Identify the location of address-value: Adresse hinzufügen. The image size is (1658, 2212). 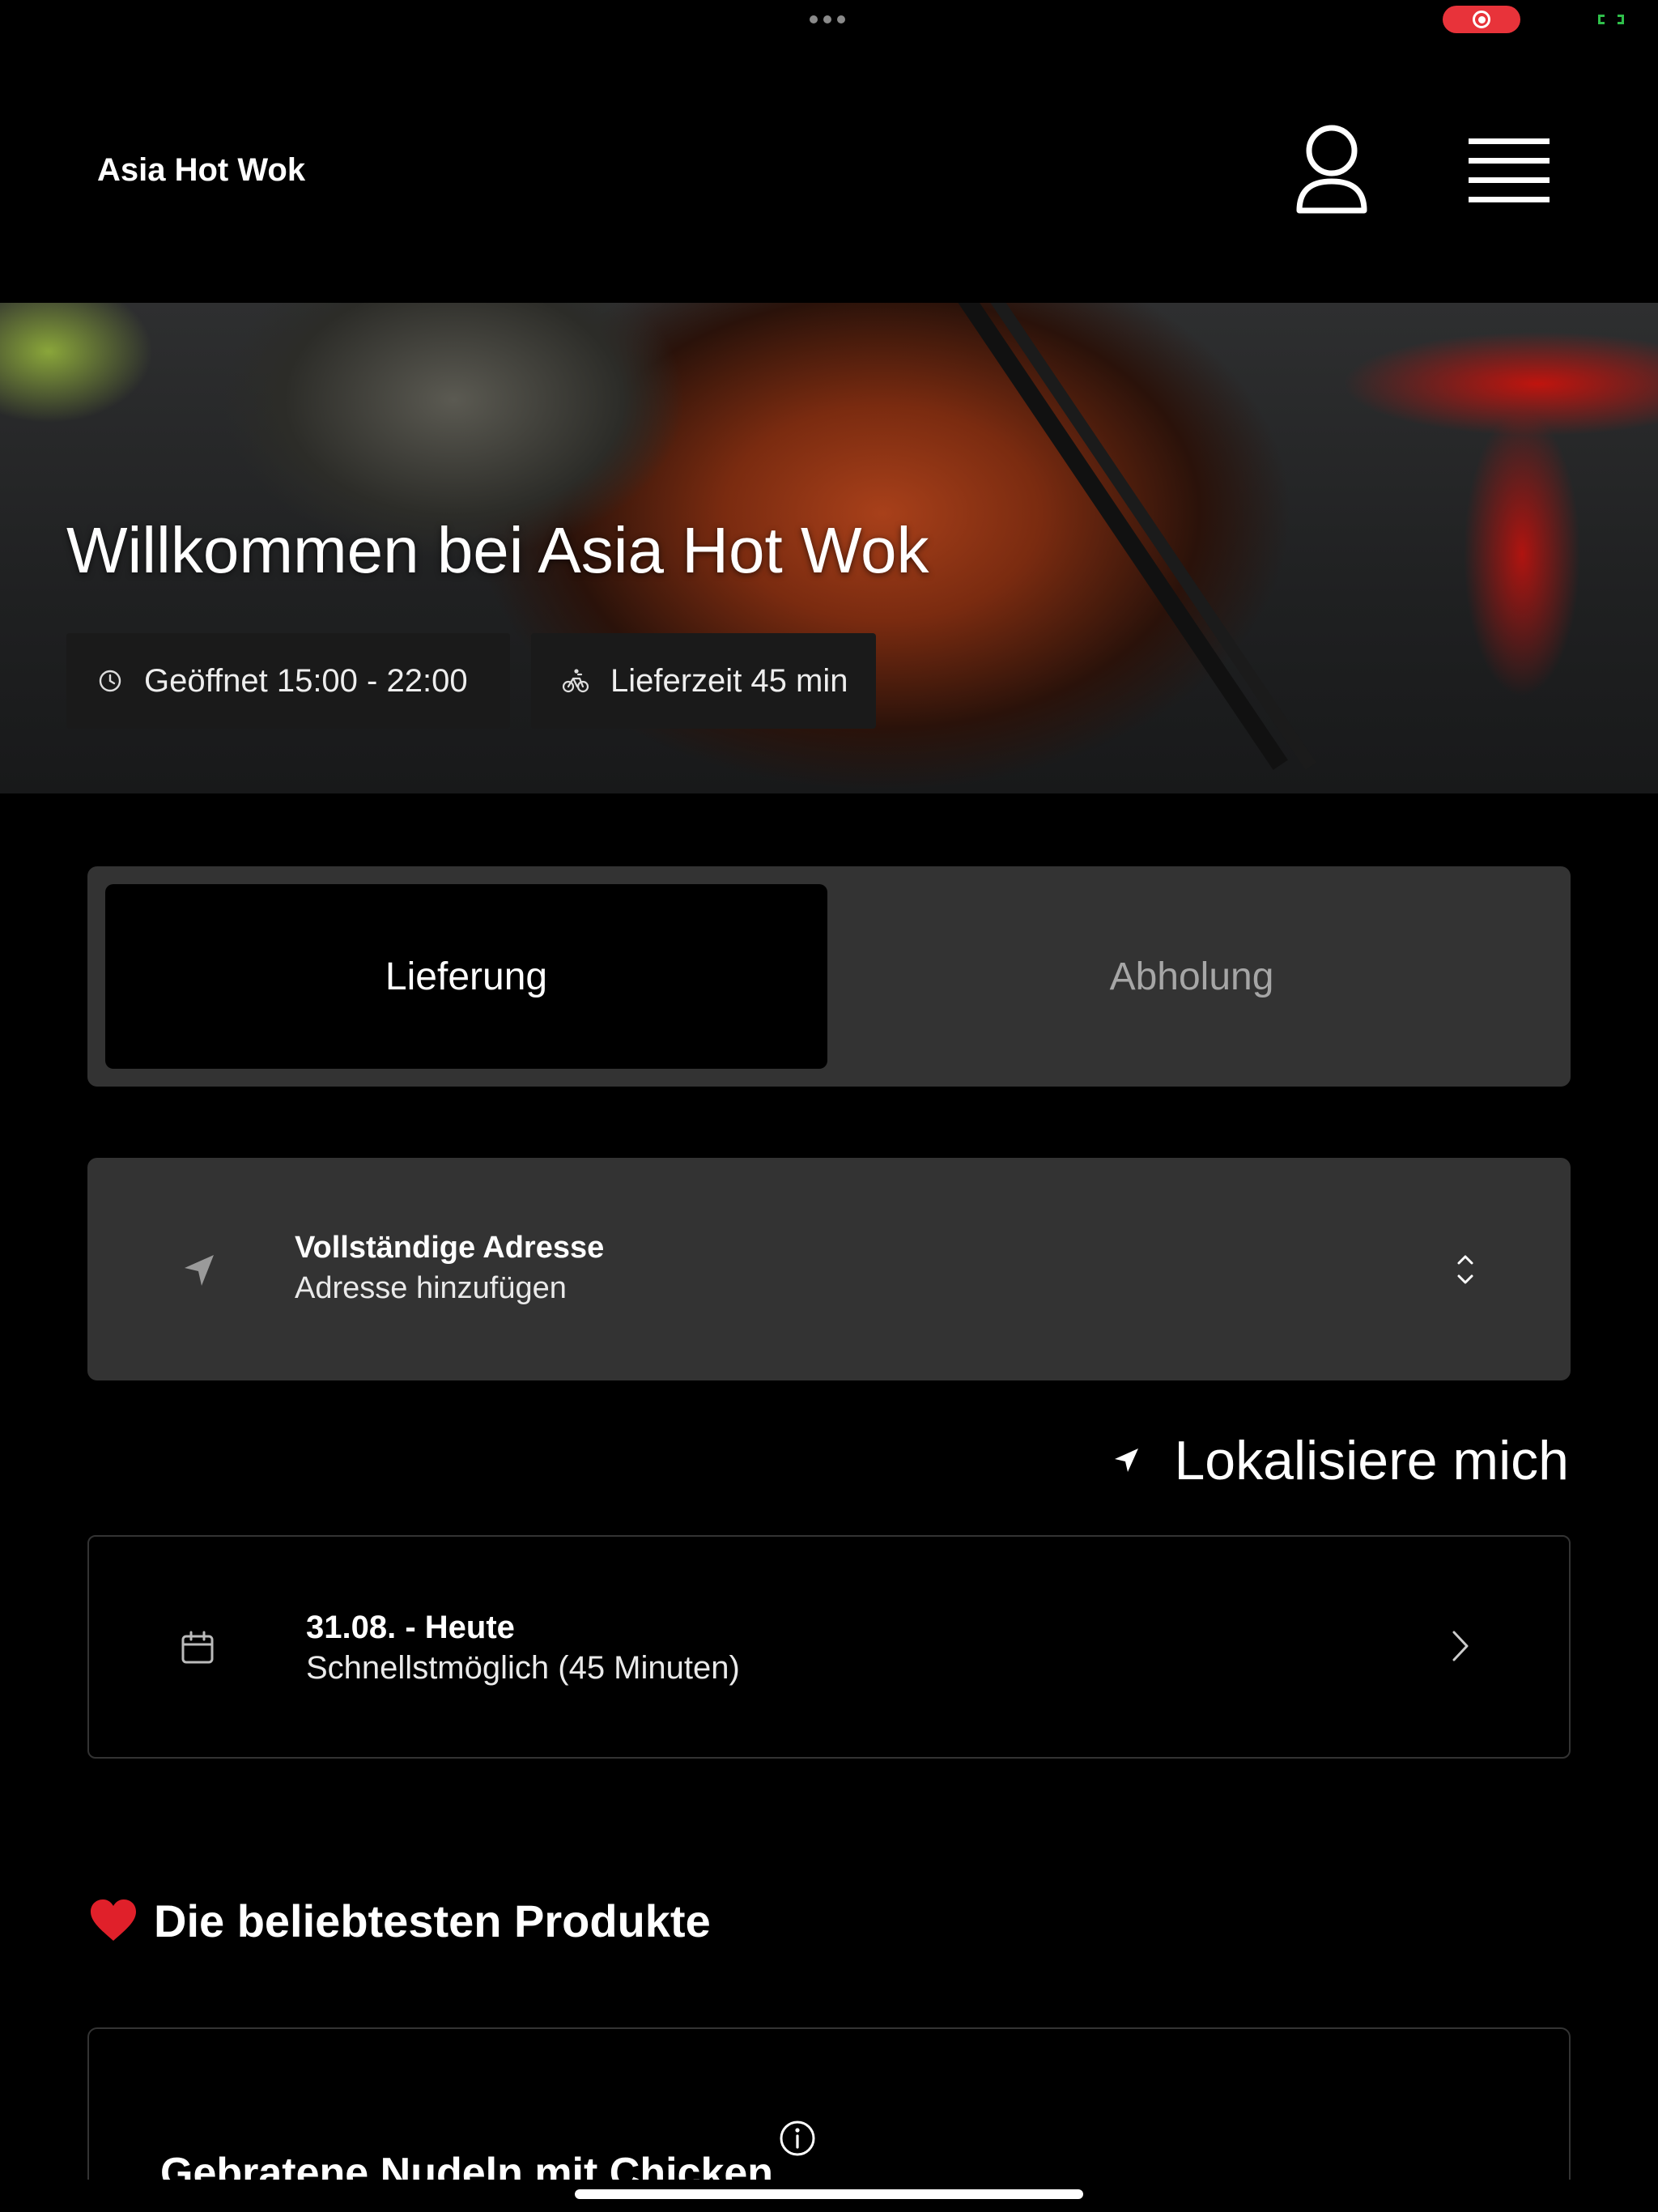
(431, 1288).